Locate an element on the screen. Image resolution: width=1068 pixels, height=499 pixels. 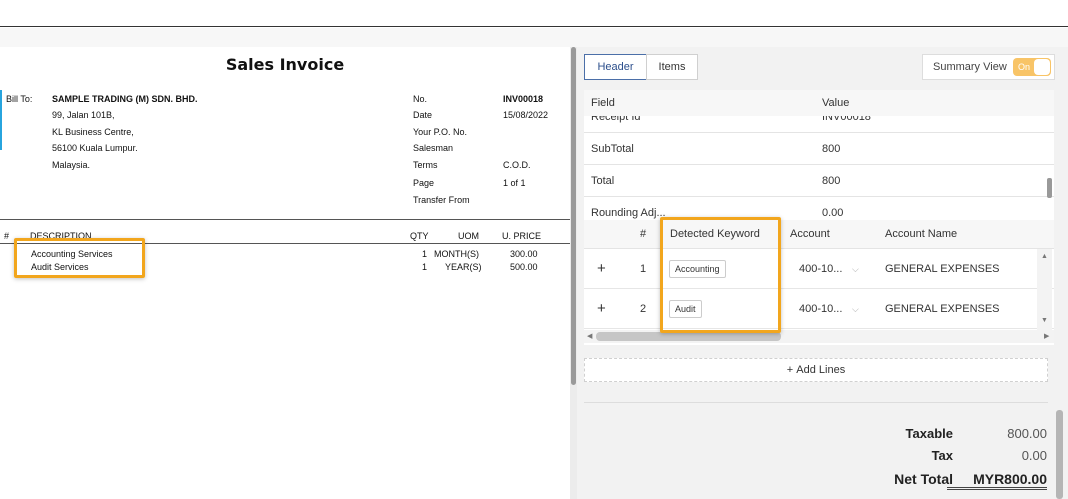
summary-view-toggle: On is located at coordinates (1032, 67).